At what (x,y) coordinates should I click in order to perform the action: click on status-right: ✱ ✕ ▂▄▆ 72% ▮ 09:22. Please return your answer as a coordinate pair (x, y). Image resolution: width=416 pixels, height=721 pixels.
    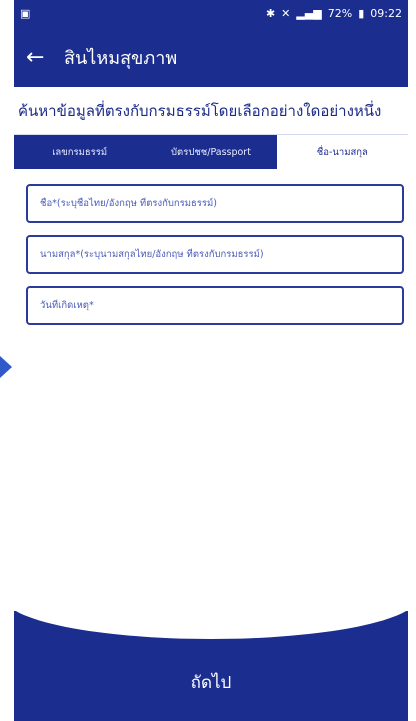
    Looking at the image, I should click on (334, 13).